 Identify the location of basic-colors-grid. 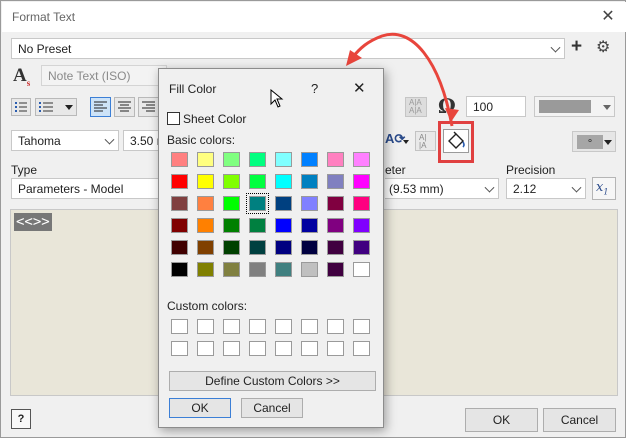
(276, 216).